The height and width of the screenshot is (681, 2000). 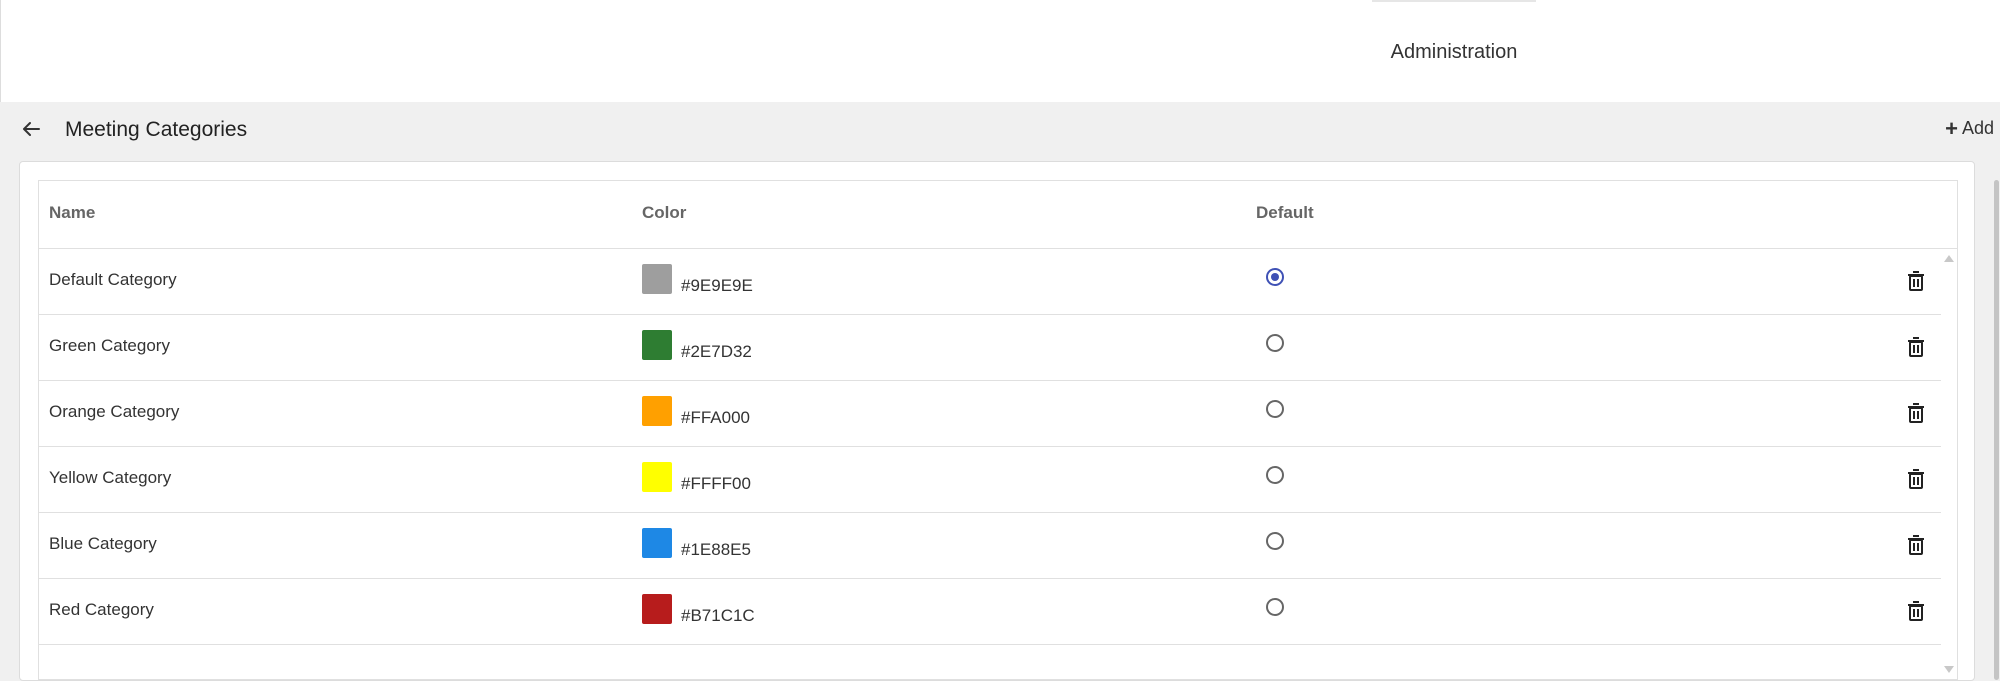 I want to click on column-header-default: Default, so click(x=1285, y=212).